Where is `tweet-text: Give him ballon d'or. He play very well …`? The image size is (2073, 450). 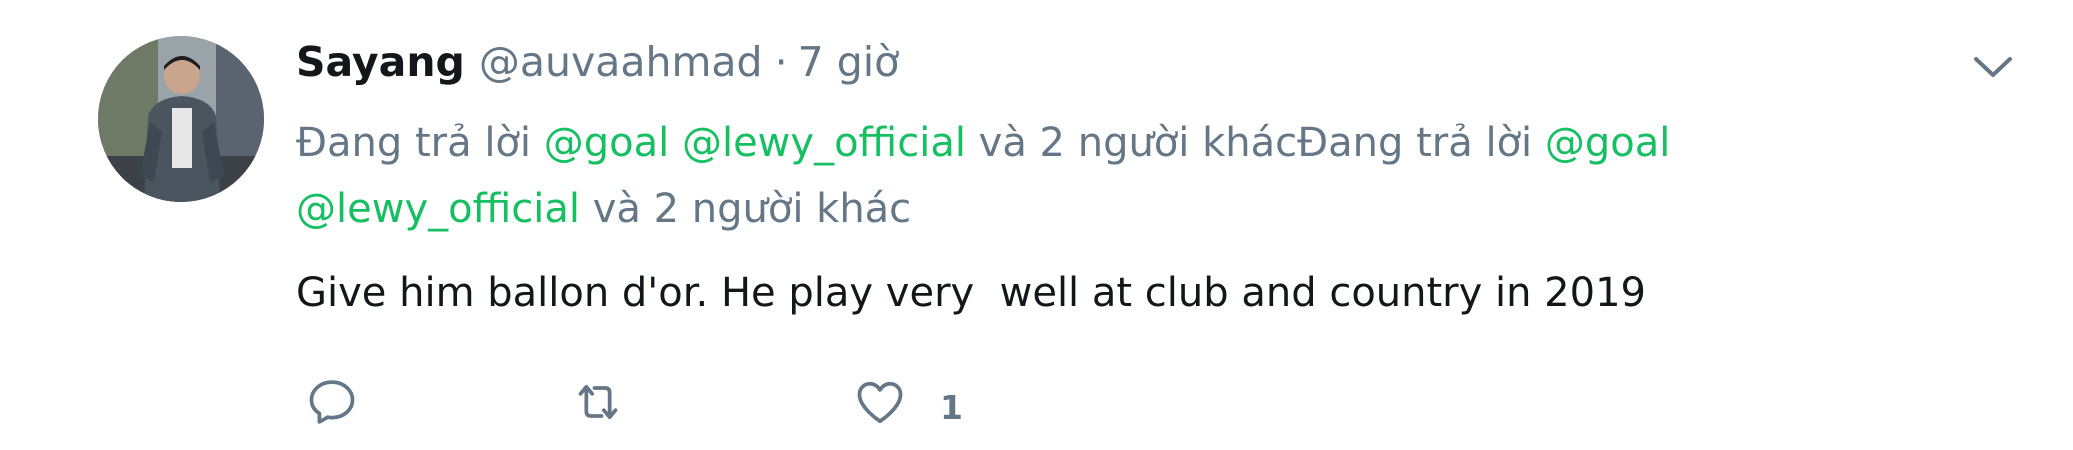 tweet-text: Give him ballon d'or. He play very well … is located at coordinates (971, 293).